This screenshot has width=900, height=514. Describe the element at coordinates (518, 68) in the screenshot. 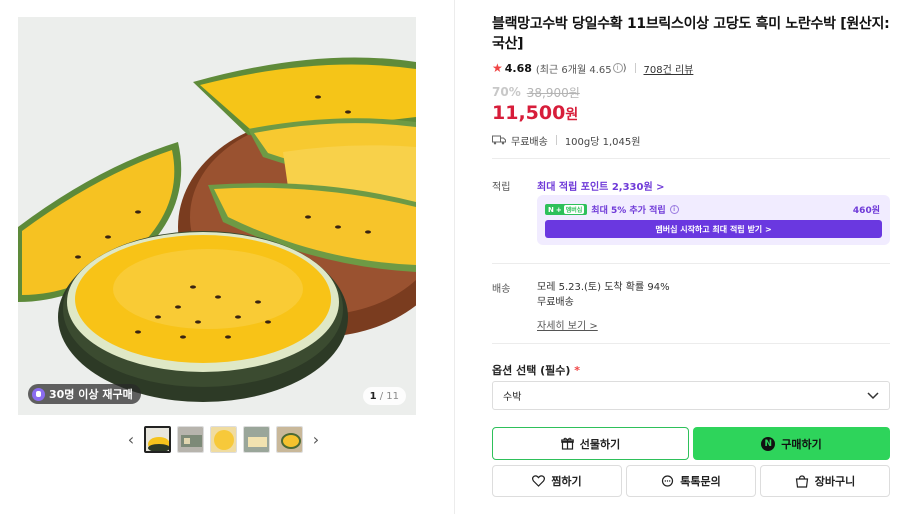

I see `rating-value: 4.68` at that location.